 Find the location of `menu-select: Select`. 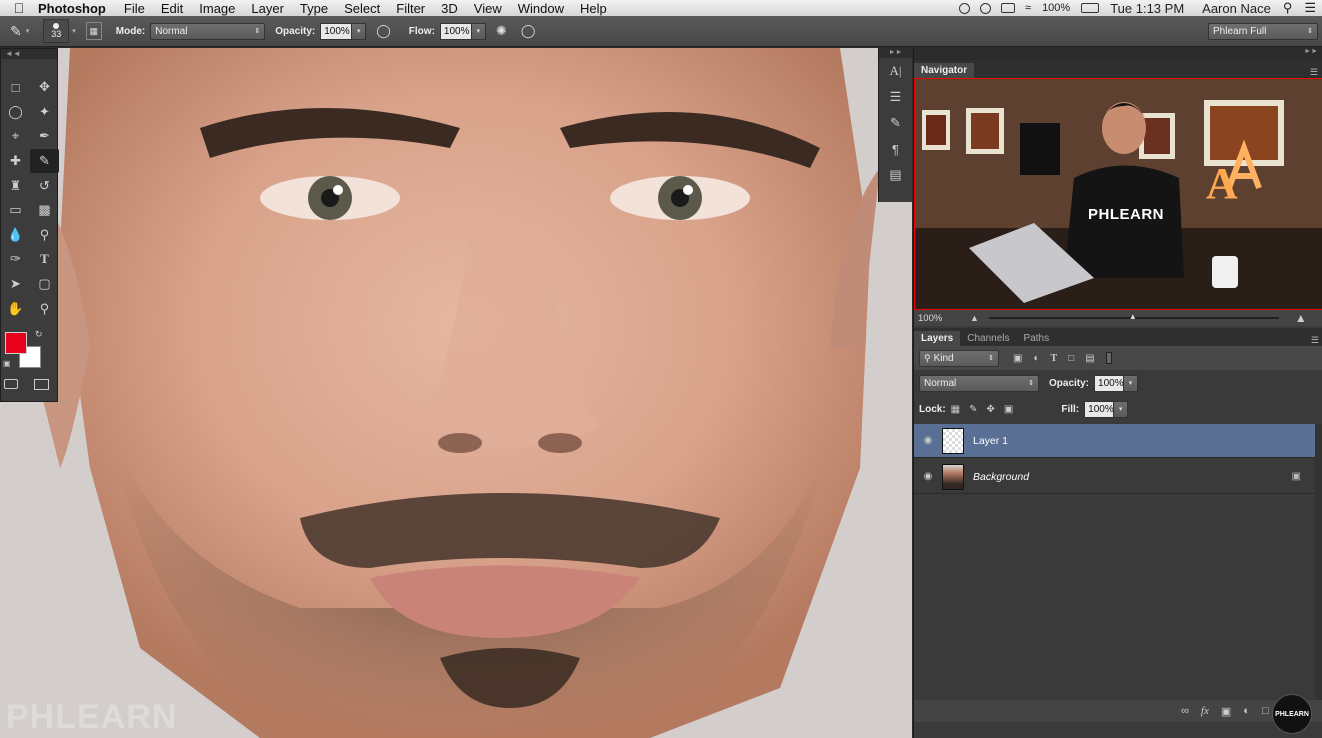

menu-select: Select is located at coordinates (362, 8).